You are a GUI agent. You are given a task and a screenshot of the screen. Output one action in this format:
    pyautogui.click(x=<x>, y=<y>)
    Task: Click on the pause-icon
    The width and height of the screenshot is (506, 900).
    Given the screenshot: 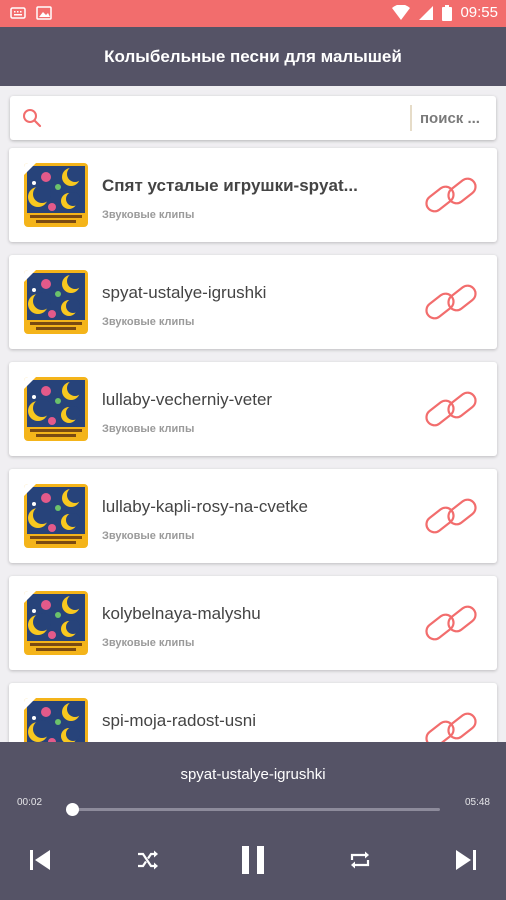 What is the action you would take?
    pyautogui.click(x=253, y=860)
    